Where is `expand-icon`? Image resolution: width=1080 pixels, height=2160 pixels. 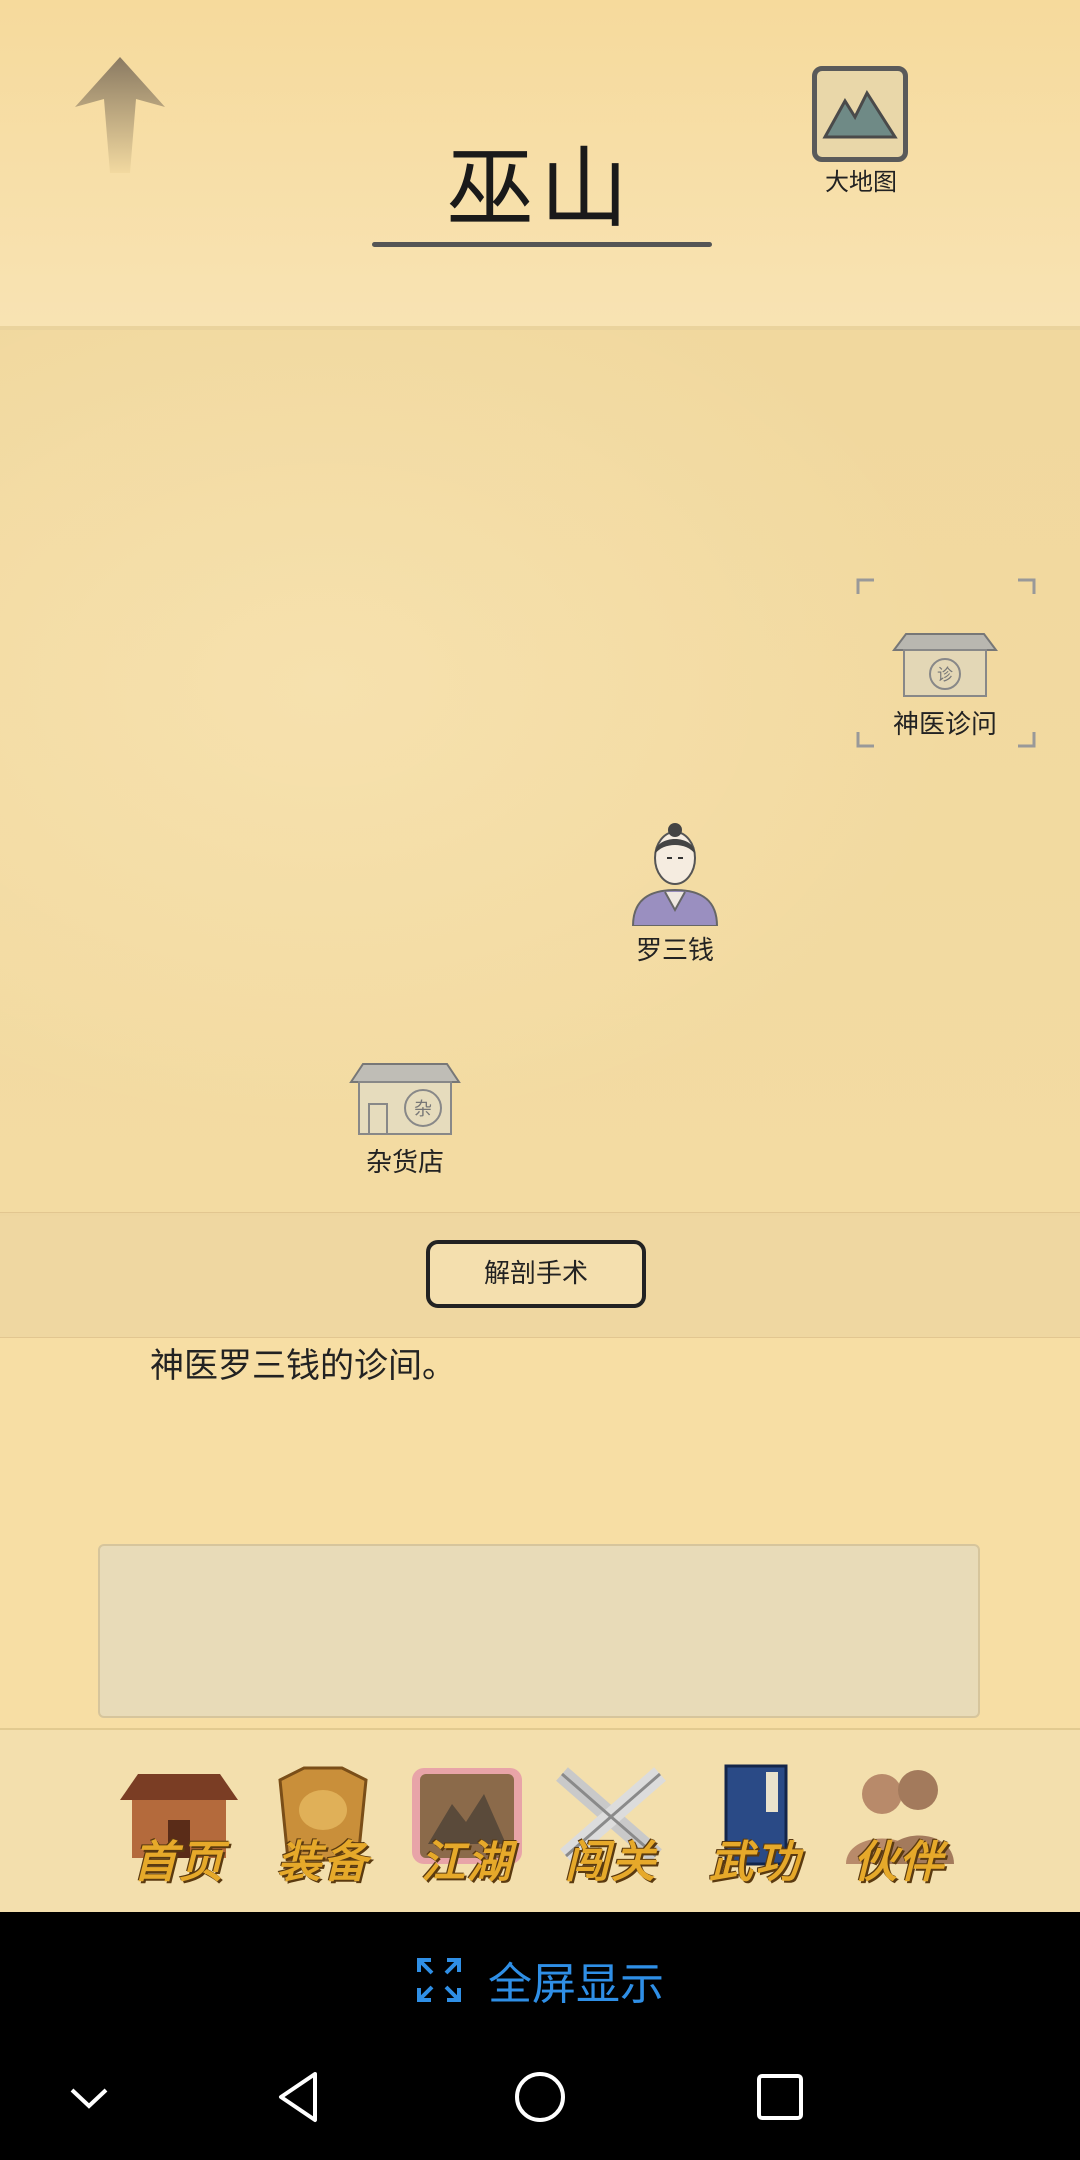
expand-icon is located at coordinates (439, 1980).